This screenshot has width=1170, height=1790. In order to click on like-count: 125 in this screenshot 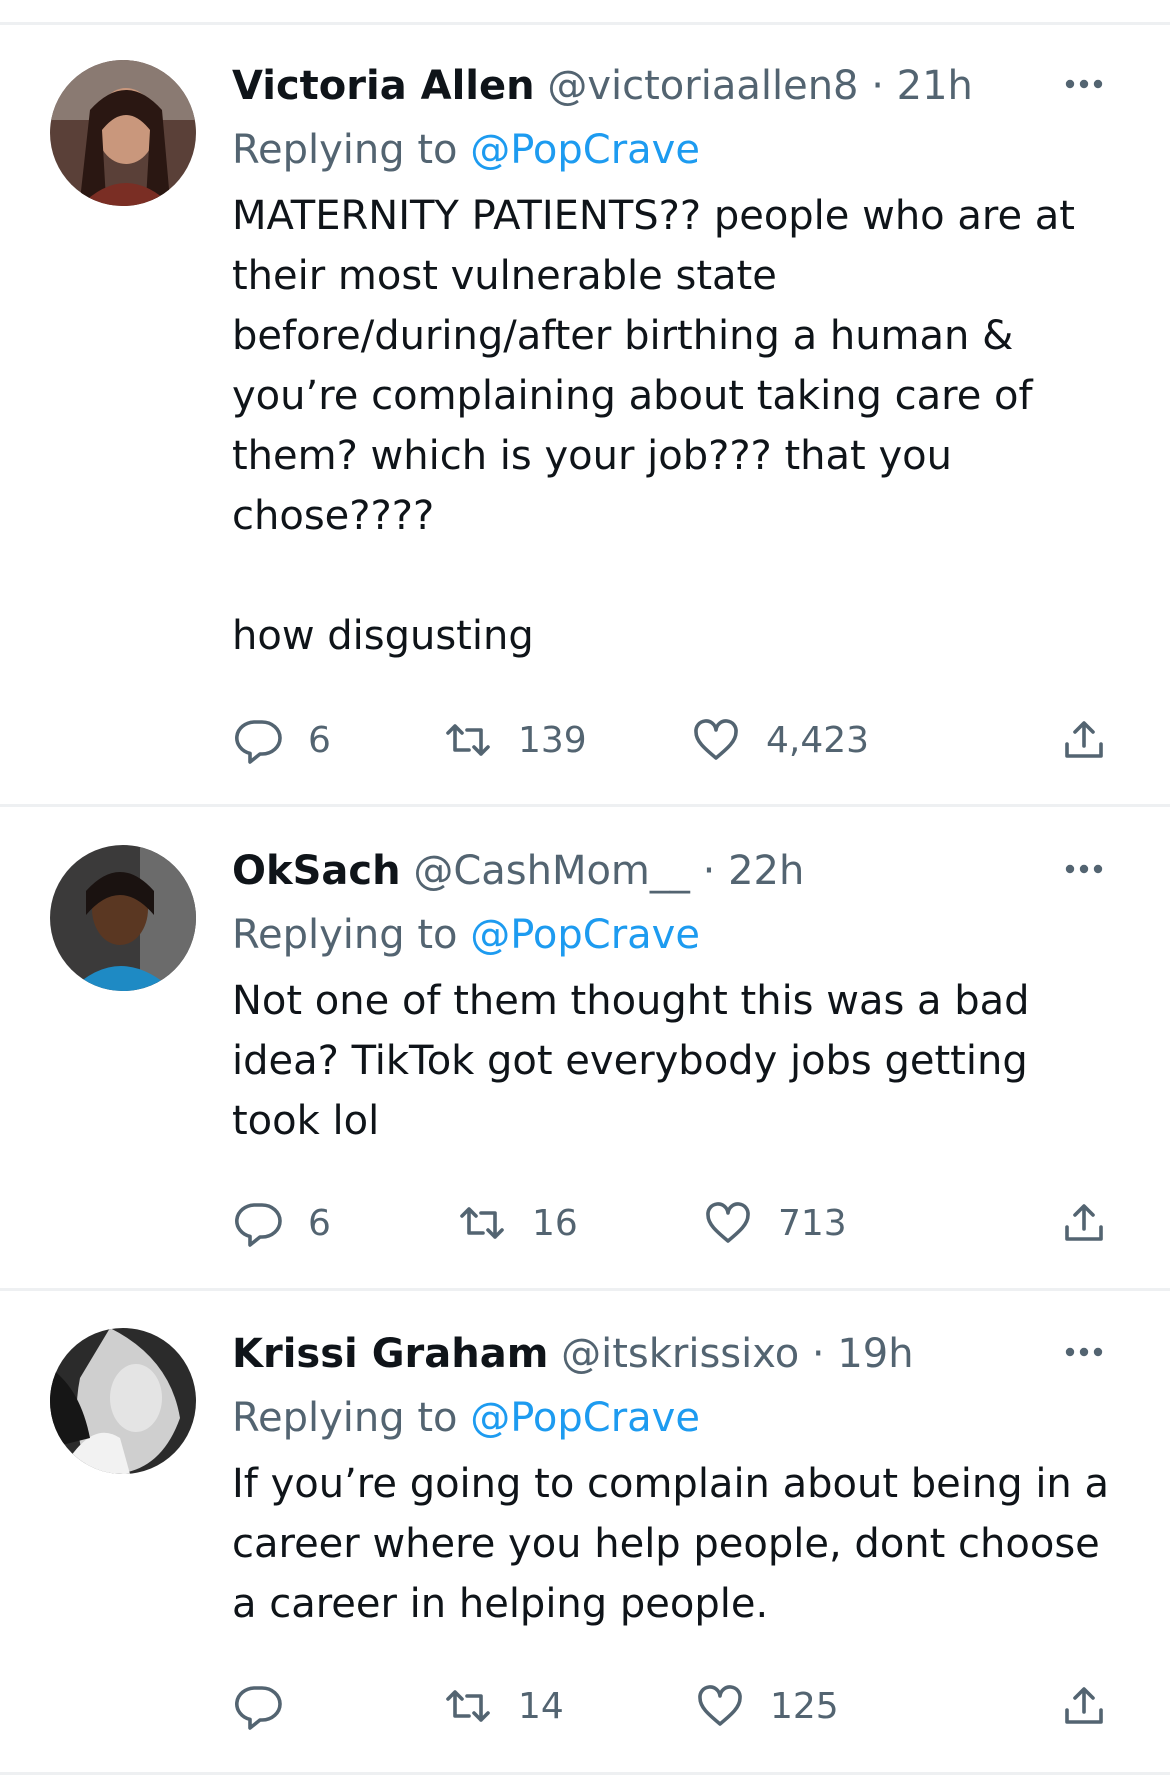, I will do `click(804, 1706)`.